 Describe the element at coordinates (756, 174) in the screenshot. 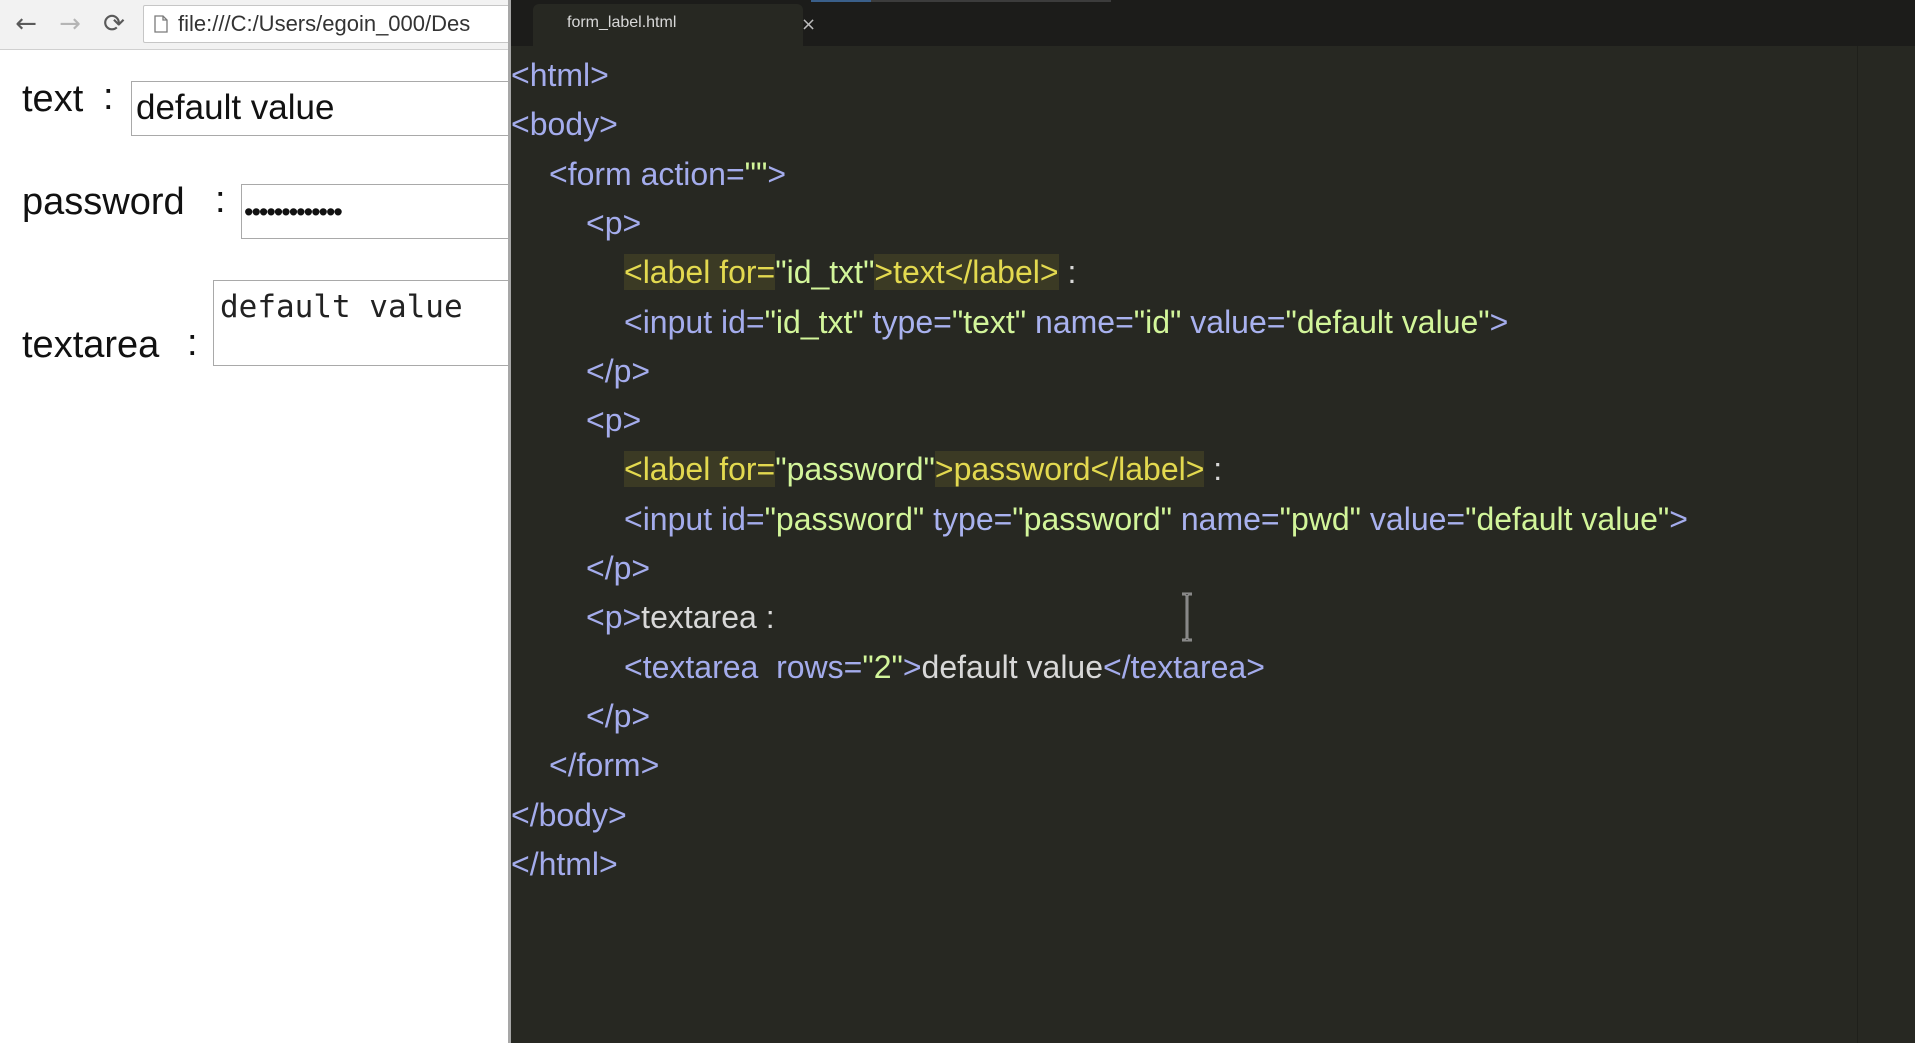

I see `code-token: ""` at that location.